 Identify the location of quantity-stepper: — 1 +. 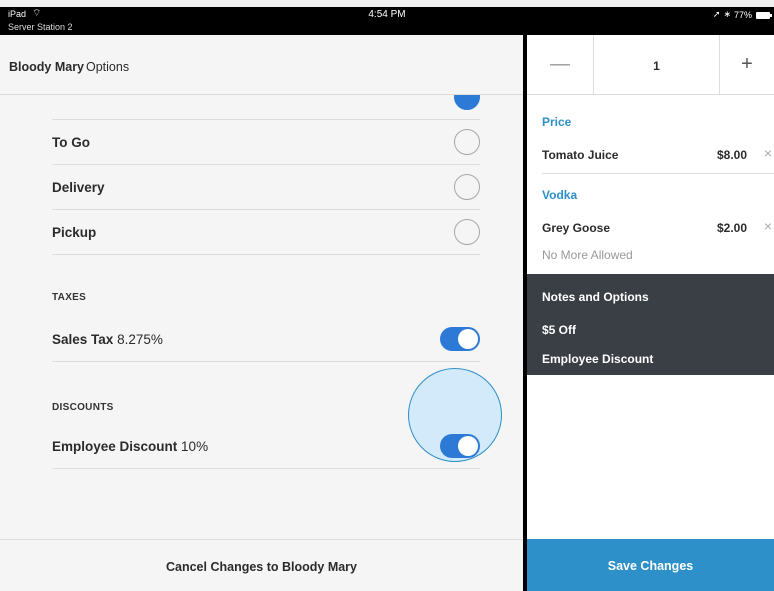
(650, 65).